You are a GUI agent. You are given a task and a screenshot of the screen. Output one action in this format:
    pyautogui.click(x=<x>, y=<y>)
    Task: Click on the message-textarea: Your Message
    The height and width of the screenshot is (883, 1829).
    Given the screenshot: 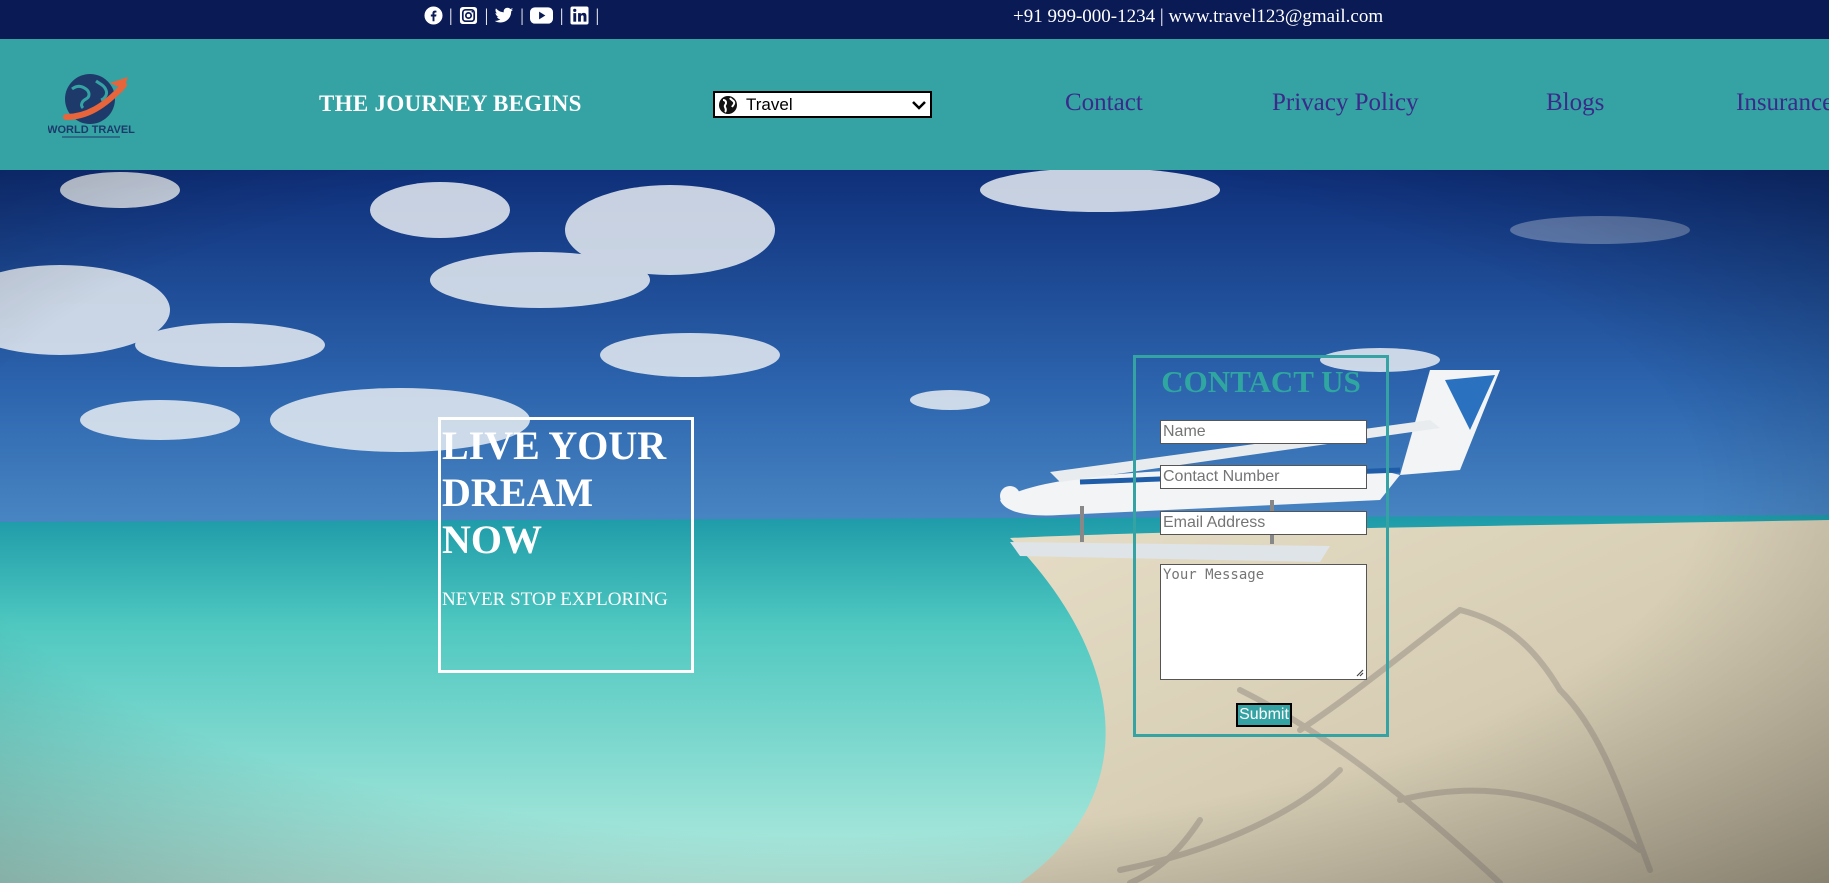 What is the action you would take?
    pyautogui.click(x=1263, y=622)
    